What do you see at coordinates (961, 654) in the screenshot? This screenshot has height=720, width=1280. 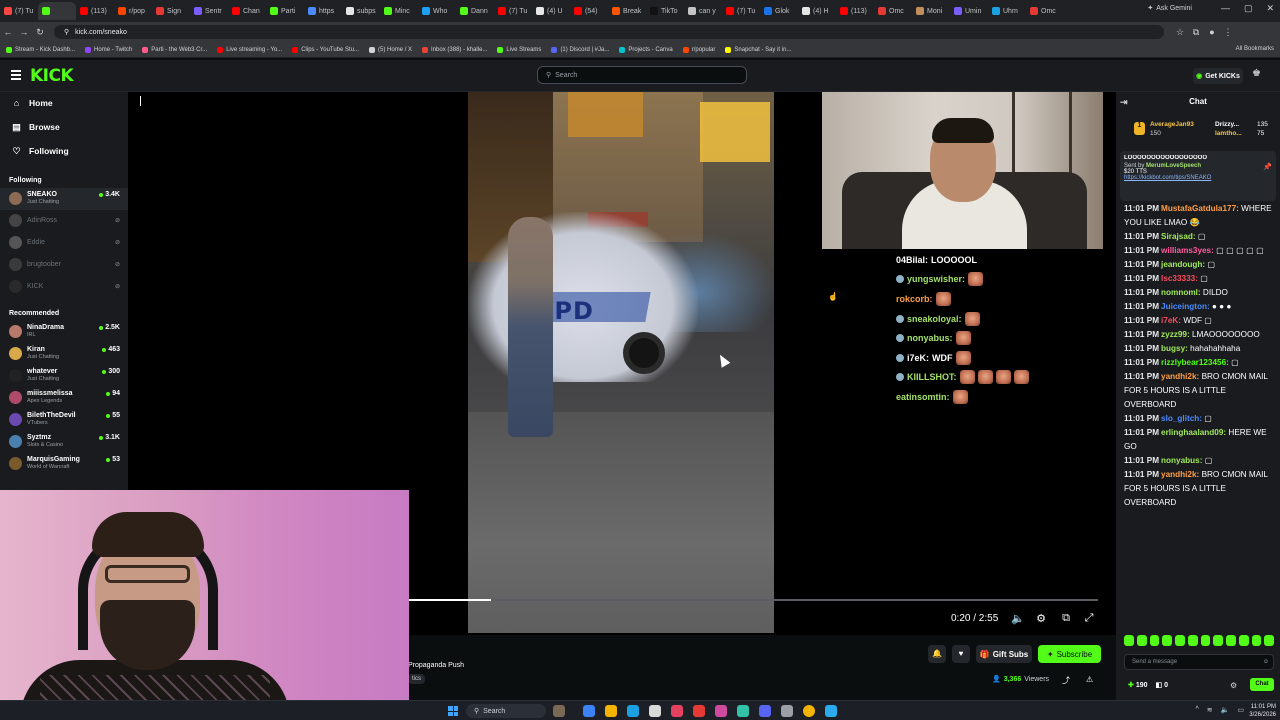 I see `follow-heart-button: ♥` at bounding box center [961, 654].